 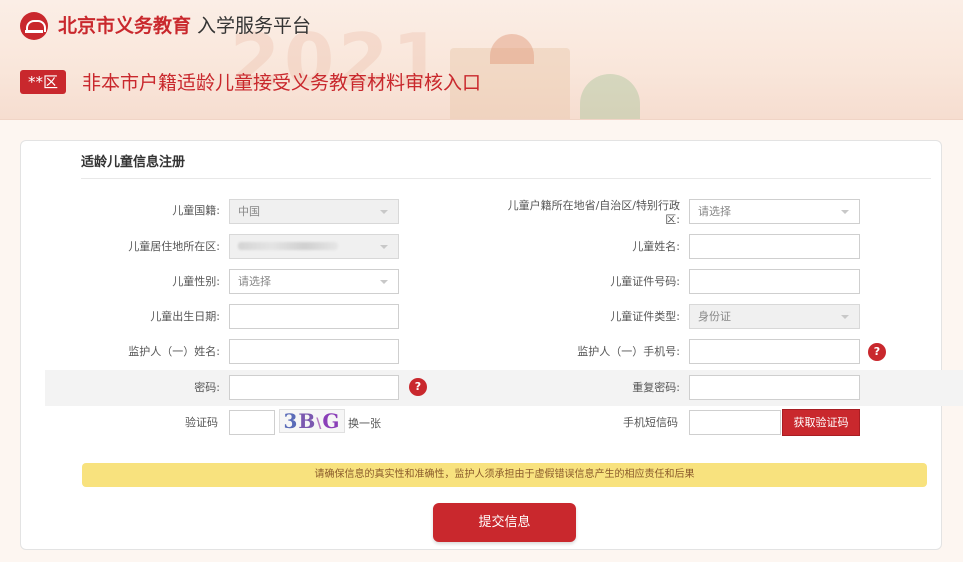 What do you see at coordinates (133, 162) in the screenshot?
I see `form-title: 适龄儿童信息注册` at bounding box center [133, 162].